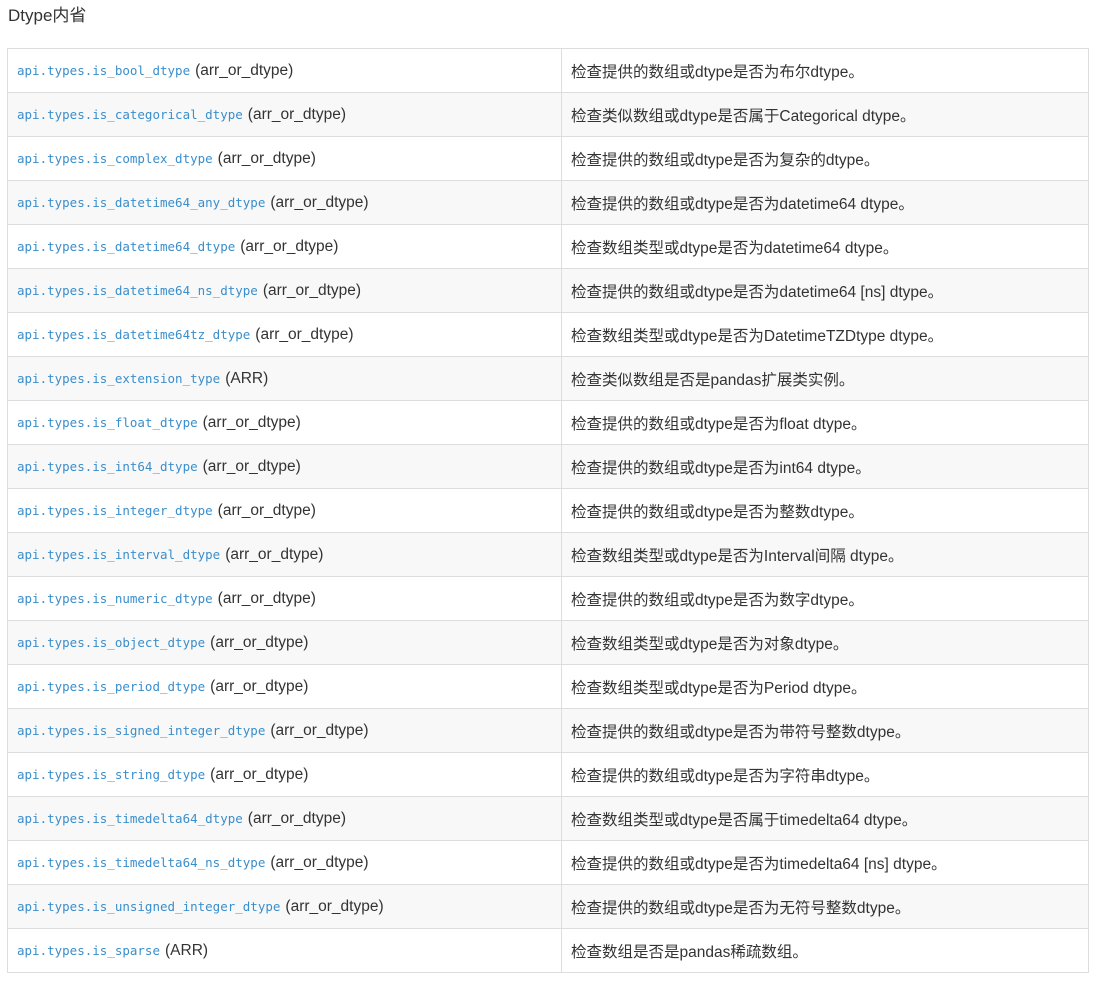 This screenshot has height=983, width=1098. I want to click on function-cell: api.types.is_object_dtype (arr_or_dtype), so click(284, 642).